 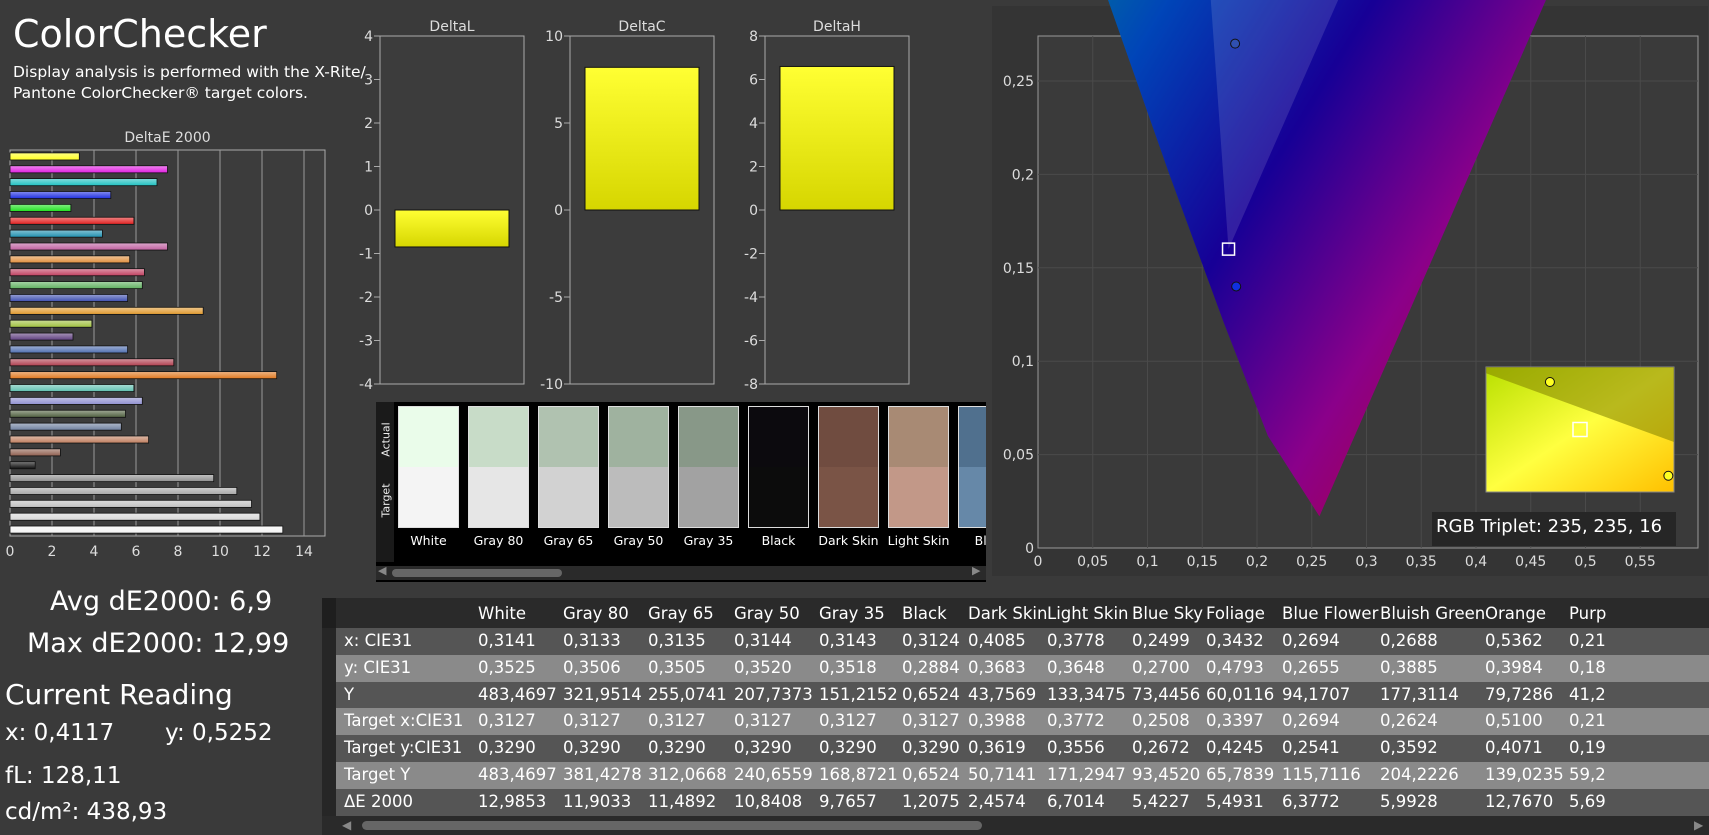 What do you see at coordinates (1587, 801) in the screenshot?
I see `table-cell: 5,69` at bounding box center [1587, 801].